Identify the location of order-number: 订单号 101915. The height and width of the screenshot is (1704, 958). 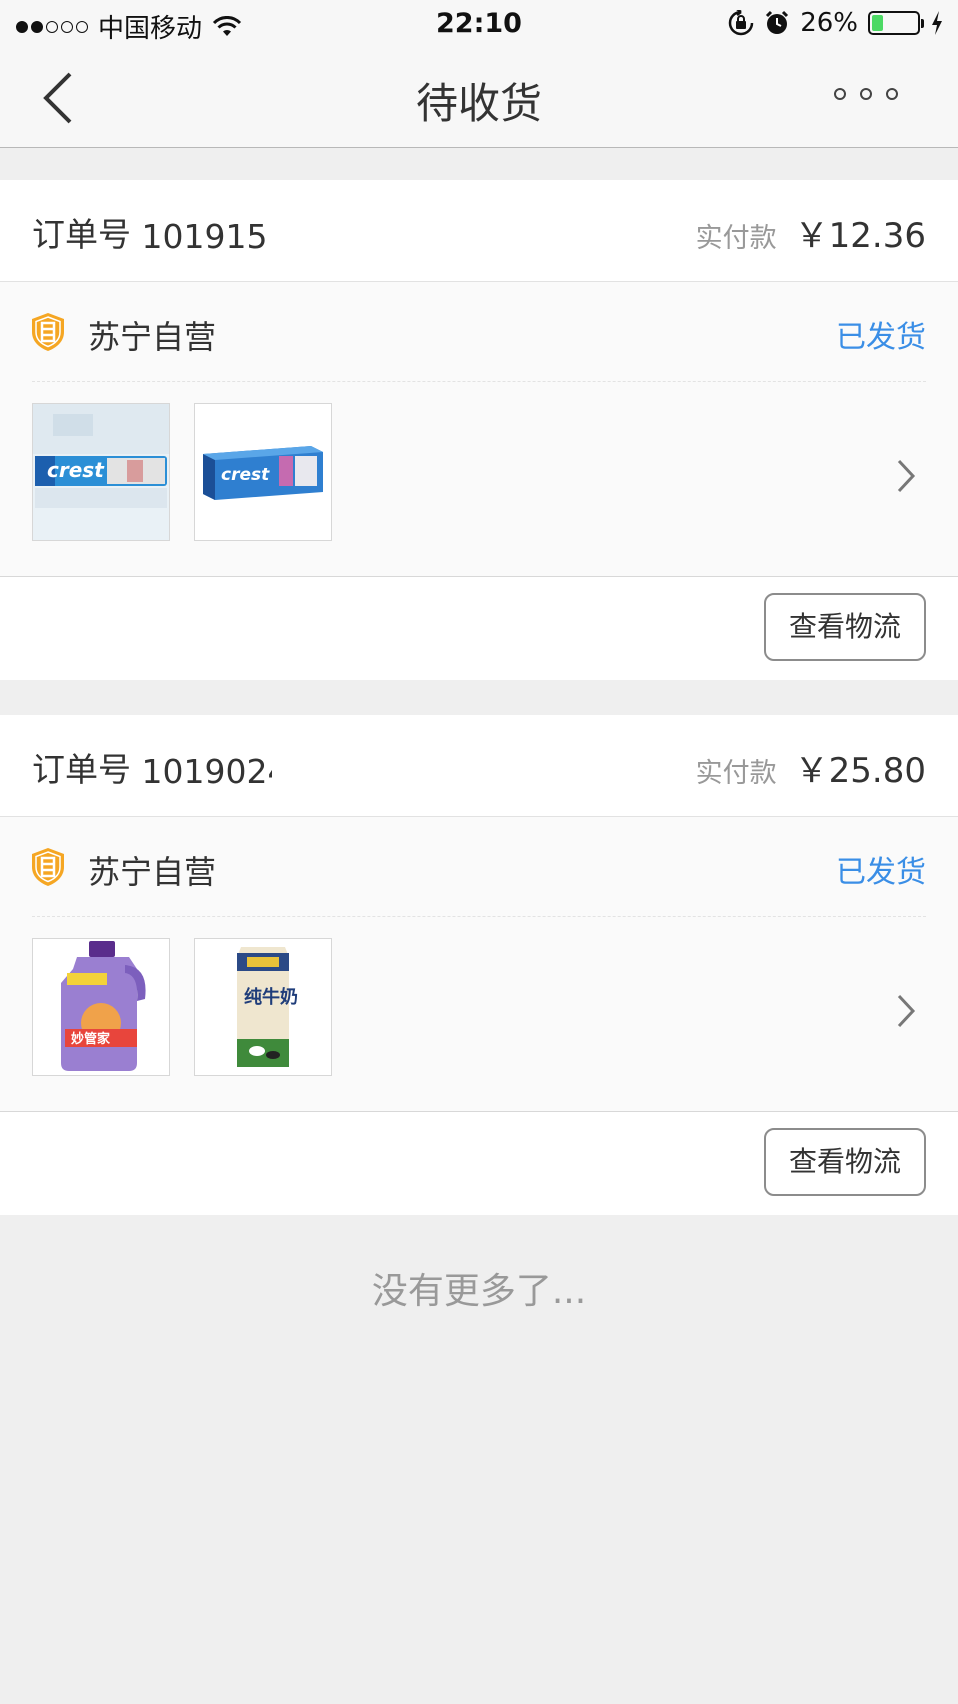
(157, 232).